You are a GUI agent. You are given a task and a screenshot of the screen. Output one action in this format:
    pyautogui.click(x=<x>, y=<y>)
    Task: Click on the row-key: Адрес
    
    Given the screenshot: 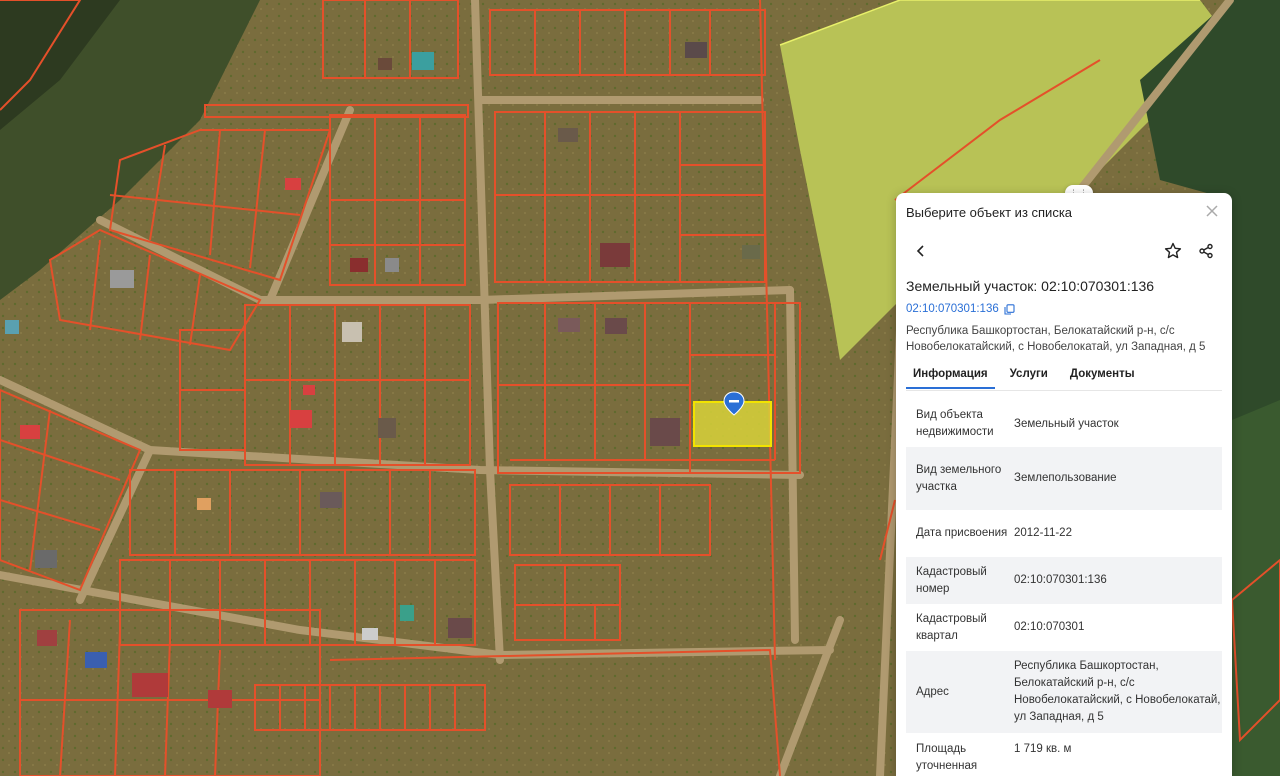 What is the action you would take?
    pyautogui.click(x=932, y=691)
    